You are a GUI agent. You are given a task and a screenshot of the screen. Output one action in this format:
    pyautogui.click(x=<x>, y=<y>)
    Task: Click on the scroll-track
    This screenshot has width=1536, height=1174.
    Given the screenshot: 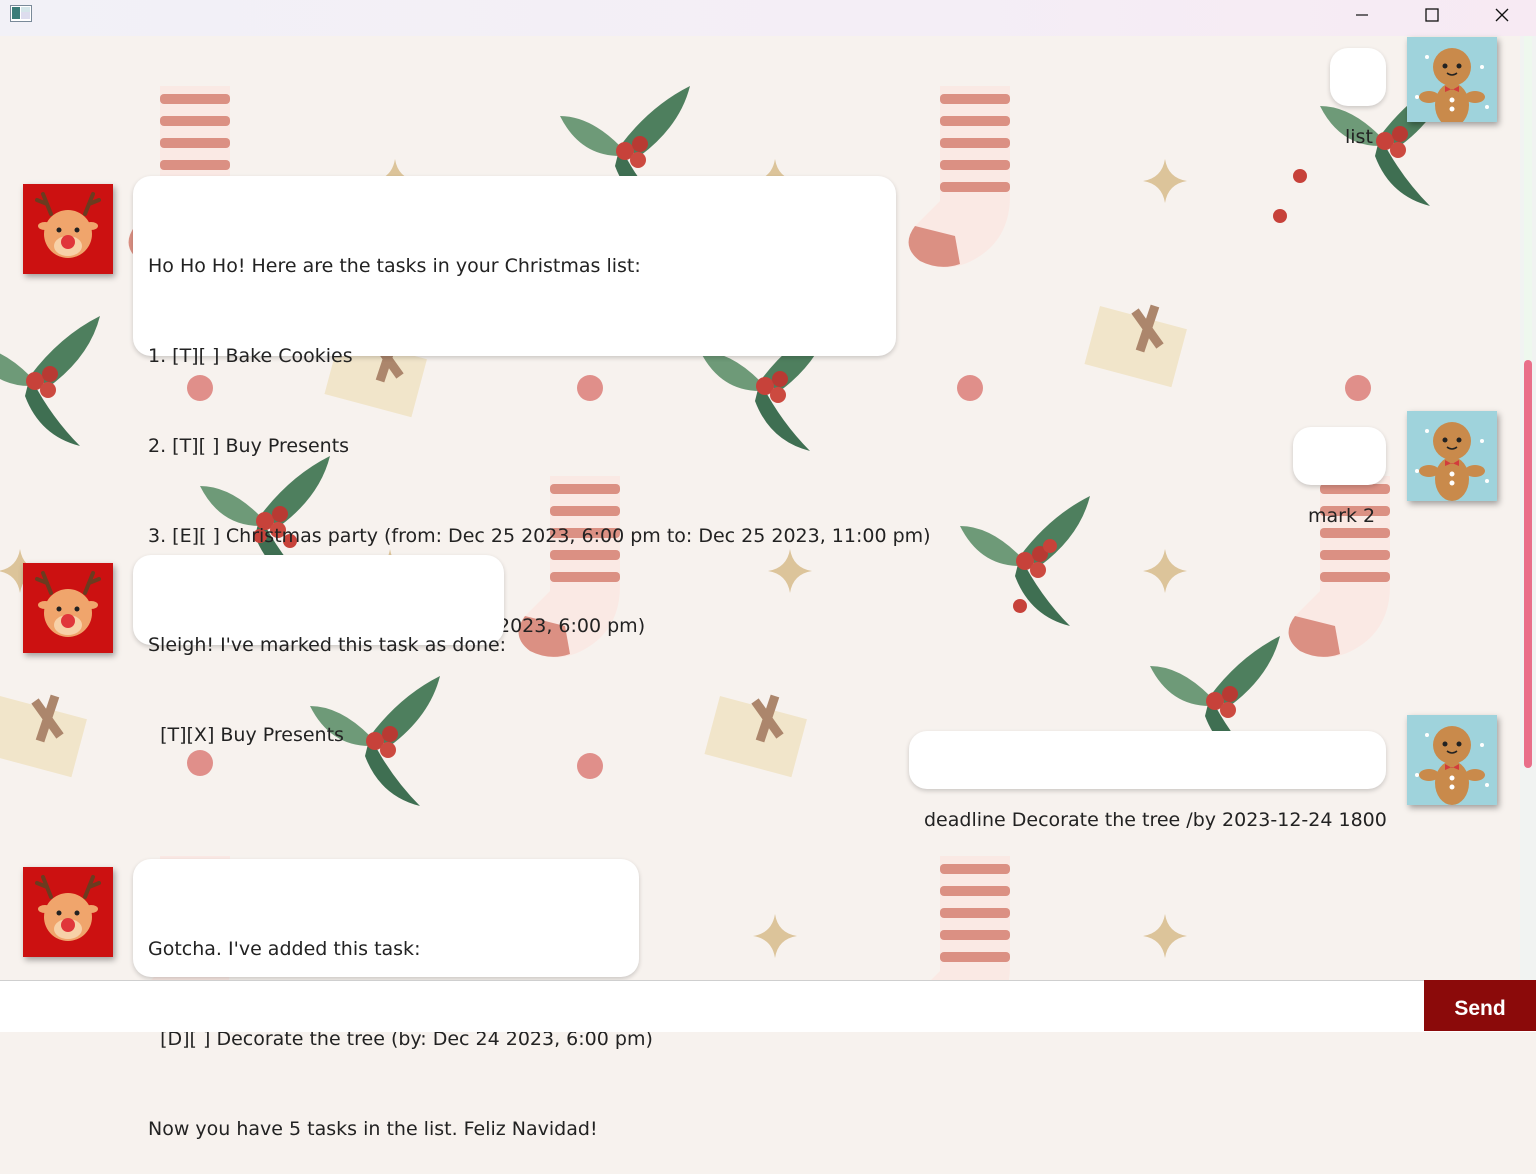 What is the action you would take?
    pyautogui.click(x=1528, y=198)
    